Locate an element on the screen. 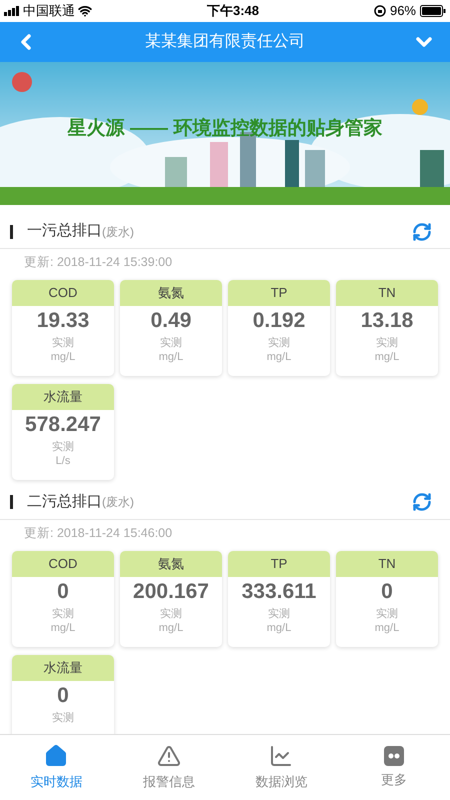 This screenshot has height=800, width=450. nav-tab: 实时数据 is located at coordinates (56, 767).